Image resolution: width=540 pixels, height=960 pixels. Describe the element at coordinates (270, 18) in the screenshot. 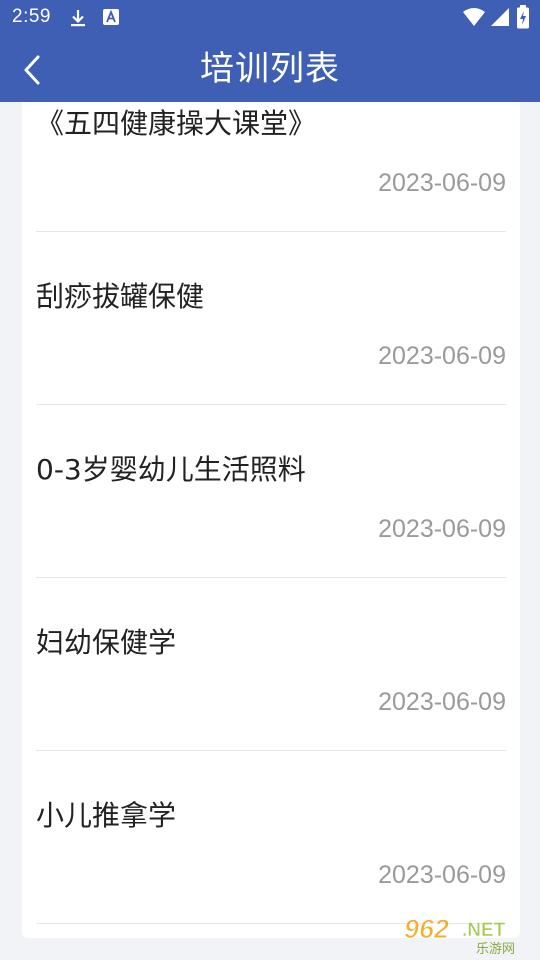

I see `status-bar: 2:59` at that location.